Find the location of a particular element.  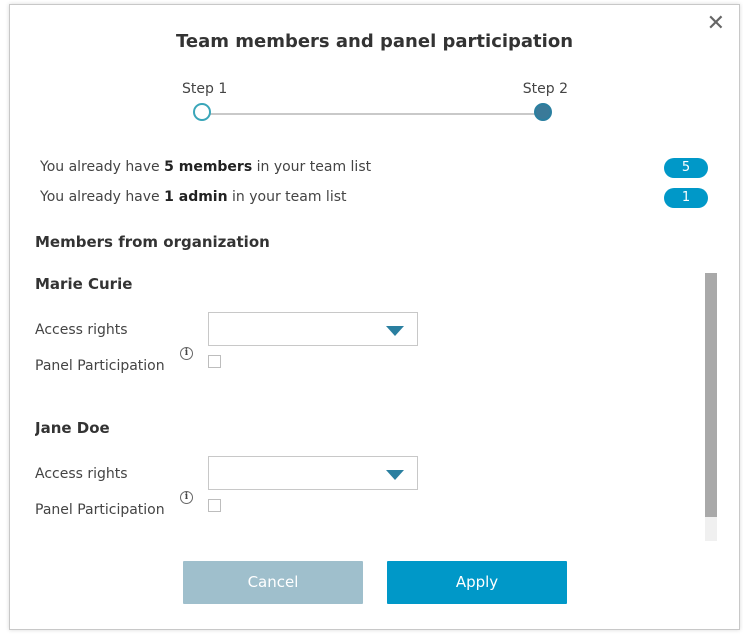

members-summary-bold: 5 members is located at coordinates (208, 167).